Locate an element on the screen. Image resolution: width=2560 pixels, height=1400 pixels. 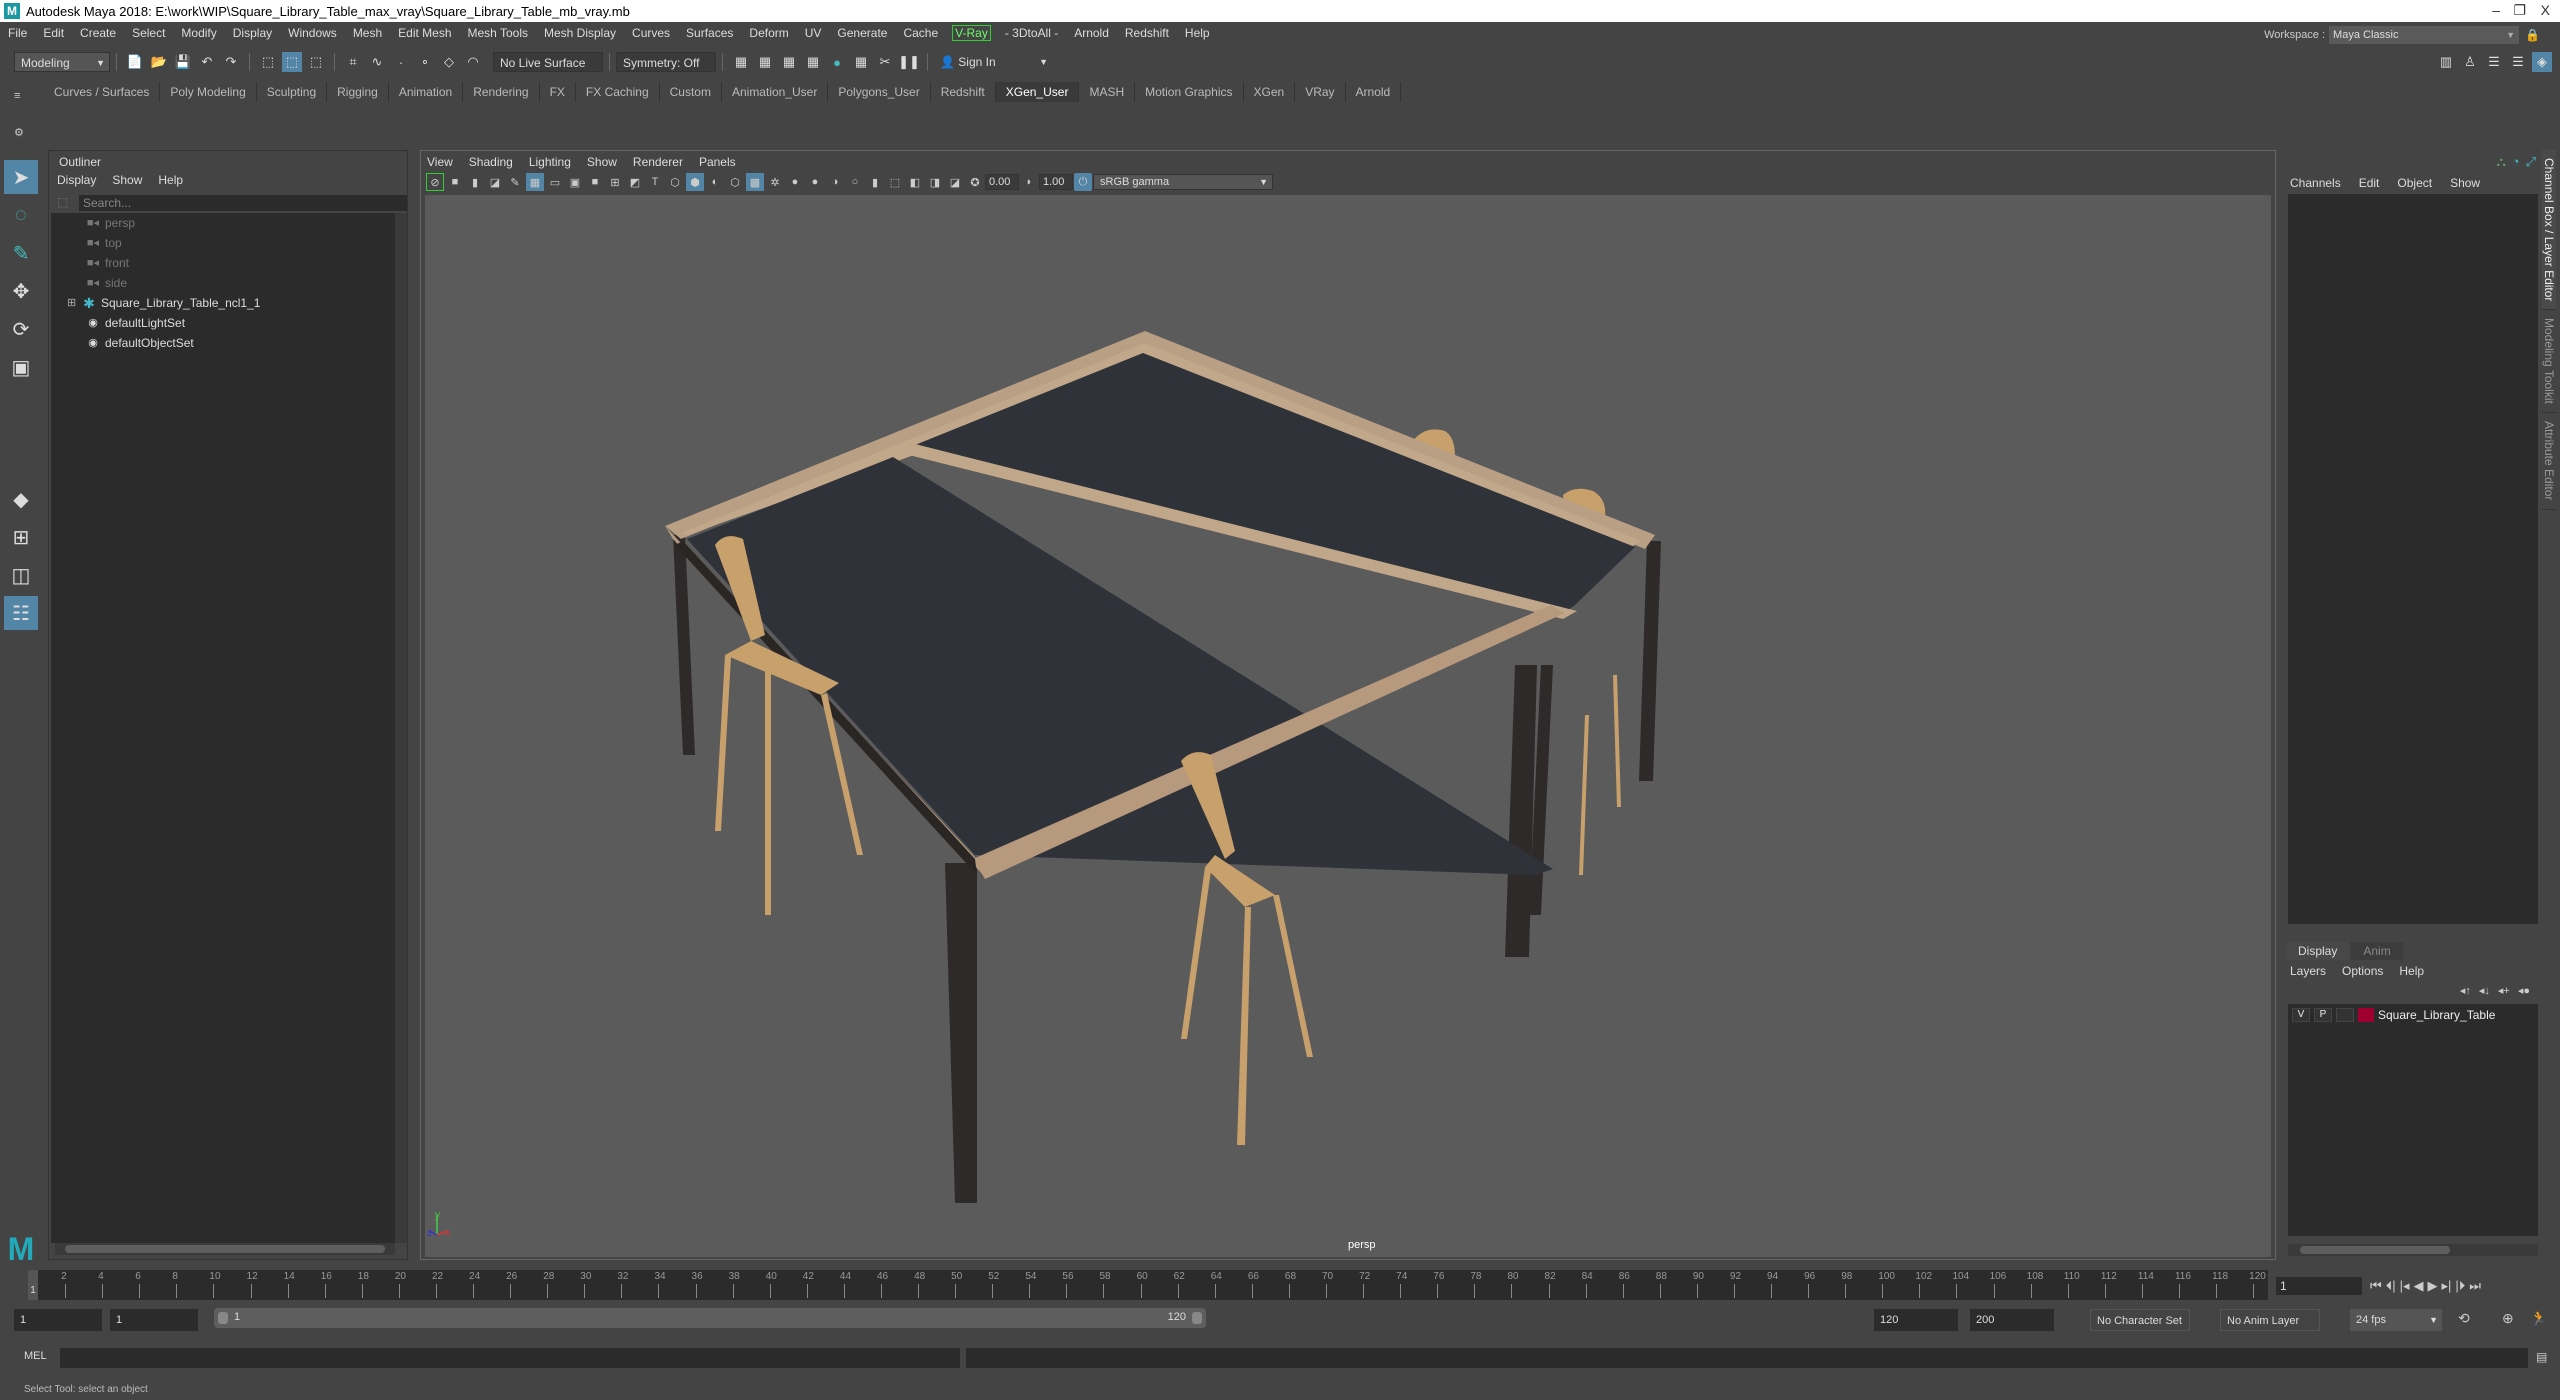
move-layer-down-icon: ◂↓ is located at coordinates (2484, 990).